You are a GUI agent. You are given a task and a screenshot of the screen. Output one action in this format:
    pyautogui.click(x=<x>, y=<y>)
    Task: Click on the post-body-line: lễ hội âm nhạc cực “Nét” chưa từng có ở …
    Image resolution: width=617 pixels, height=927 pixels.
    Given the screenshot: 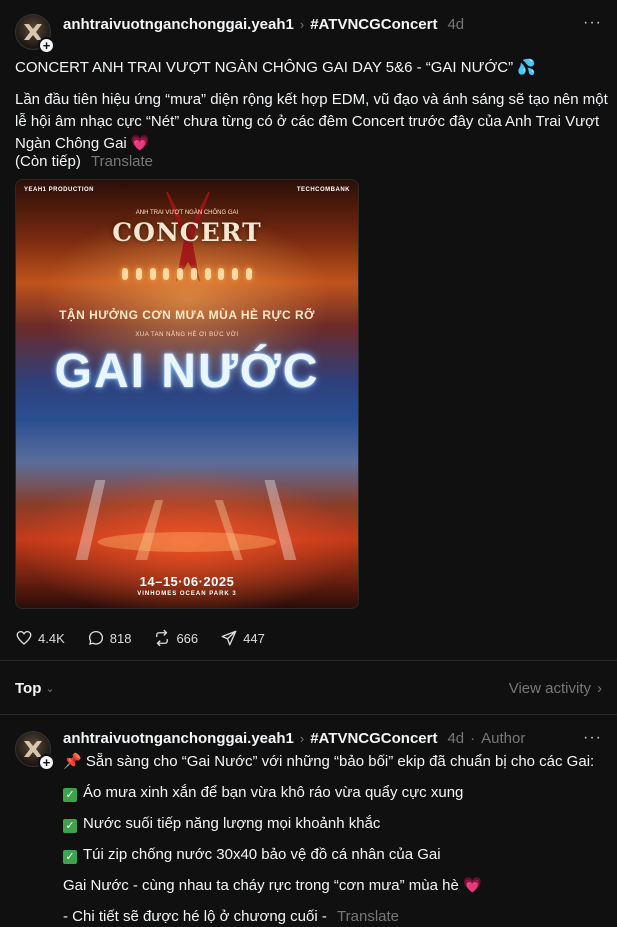 What is the action you would take?
    pyautogui.click(x=307, y=121)
    